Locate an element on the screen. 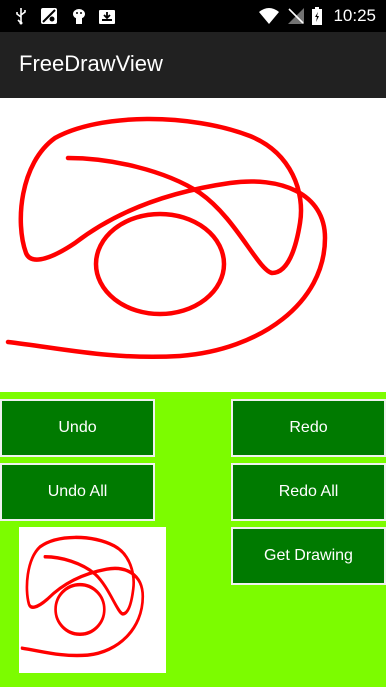 The height and width of the screenshot is (687, 386). clock: 10:25 is located at coordinates (354, 15).